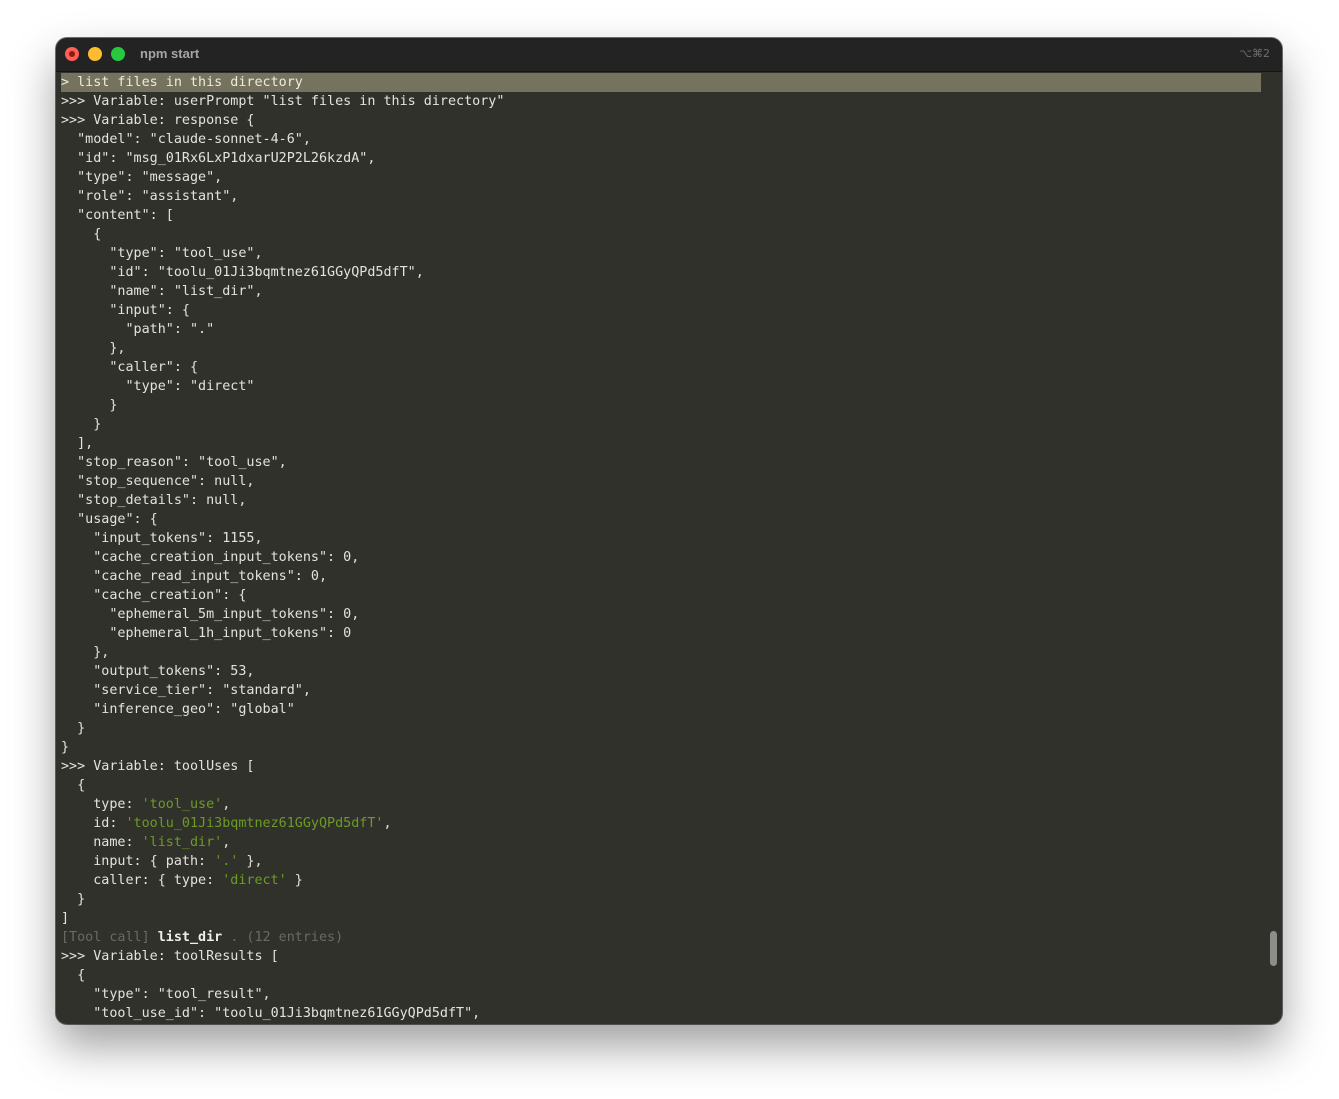 The image size is (1339, 1099). I want to click on tool-call-name: list_dir, so click(190, 937).